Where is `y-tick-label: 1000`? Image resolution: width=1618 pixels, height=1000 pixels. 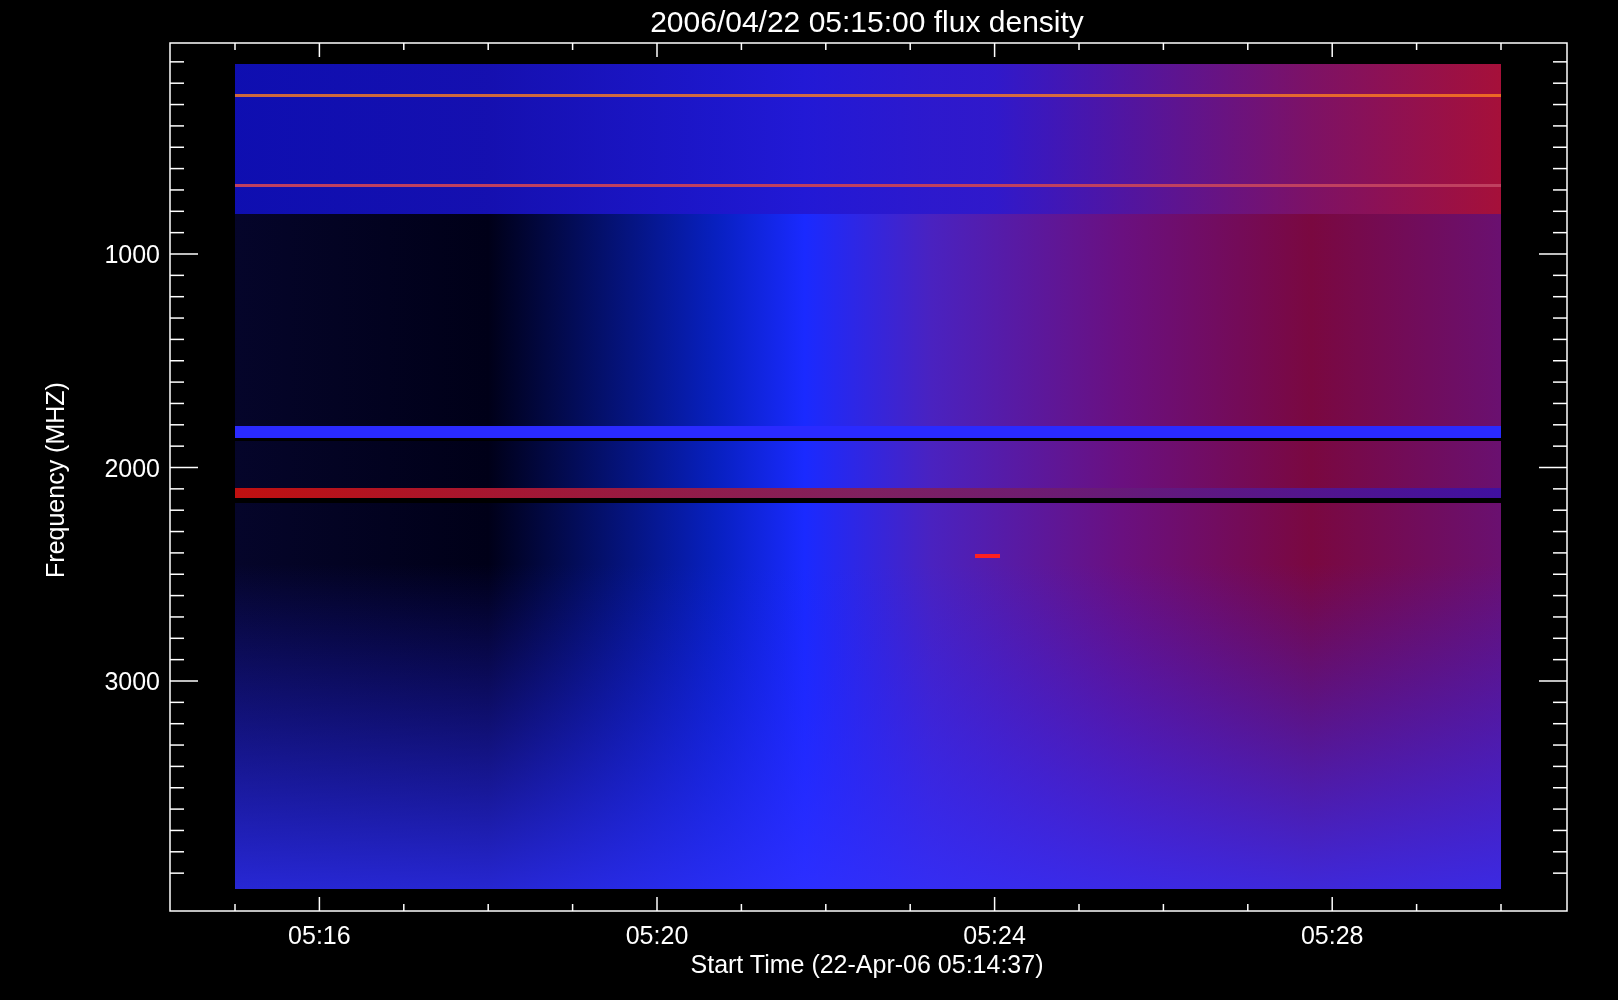
y-tick-label: 1000 is located at coordinates (132, 254).